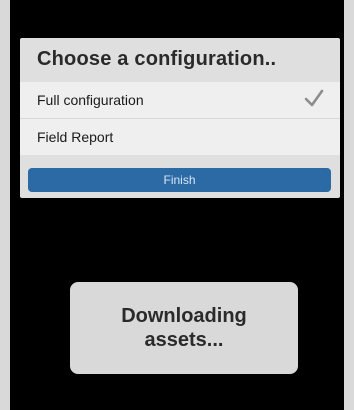 The height and width of the screenshot is (410, 354). What do you see at coordinates (157, 59) in the screenshot?
I see `dialog-title: Choose a configuration..` at bounding box center [157, 59].